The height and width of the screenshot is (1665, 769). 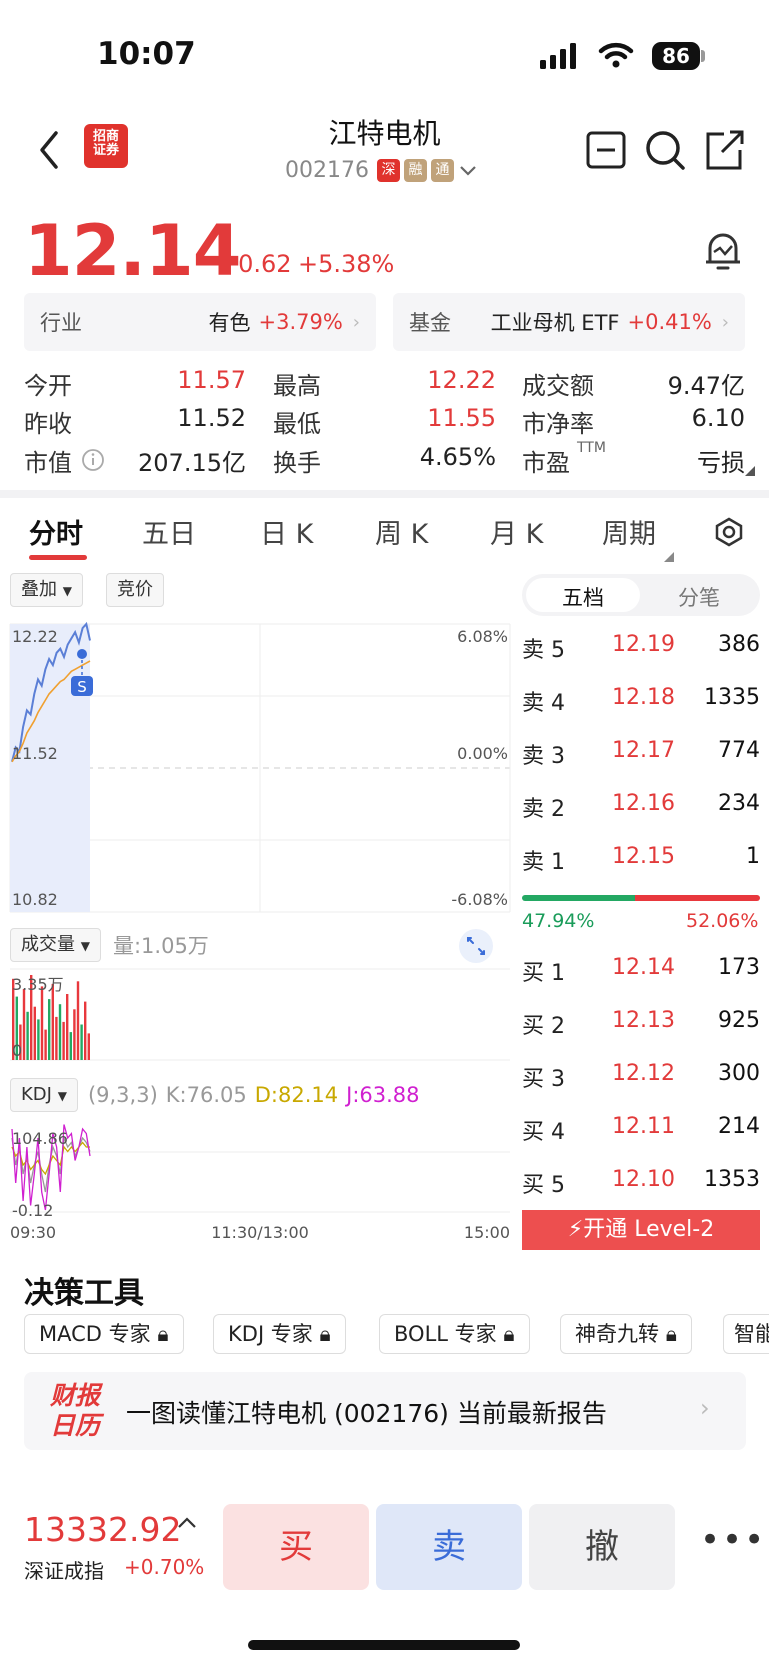 I want to click on ask-row: 卖 1 12.15 1, so click(x=641, y=864).